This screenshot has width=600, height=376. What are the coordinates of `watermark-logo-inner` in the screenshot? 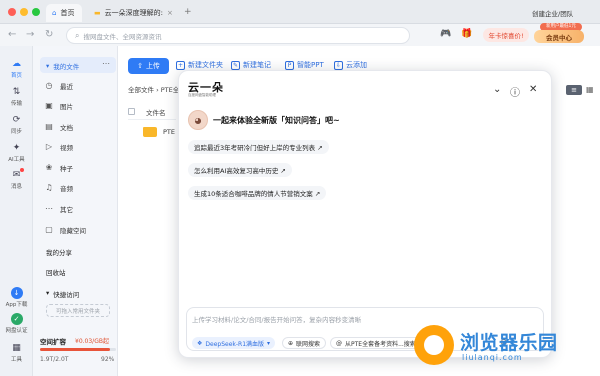 It's located at (434, 345).